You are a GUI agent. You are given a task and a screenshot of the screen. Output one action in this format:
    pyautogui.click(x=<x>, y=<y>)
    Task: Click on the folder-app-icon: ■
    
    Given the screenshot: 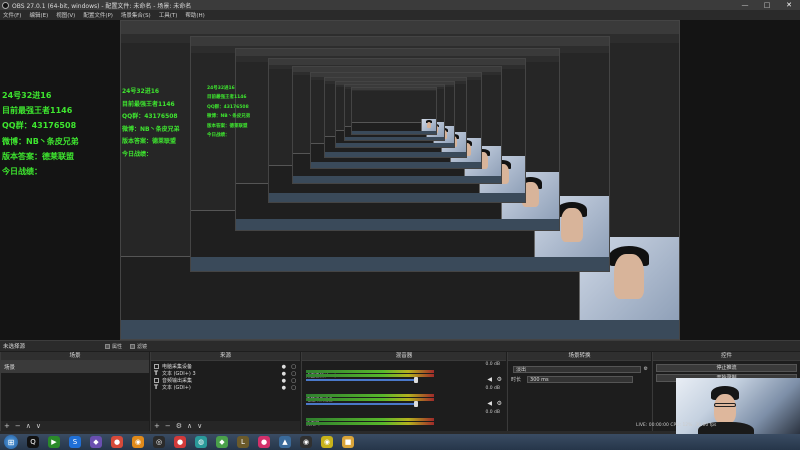 What is the action you would take?
    pyautogui.click(x=348, y=442)
    